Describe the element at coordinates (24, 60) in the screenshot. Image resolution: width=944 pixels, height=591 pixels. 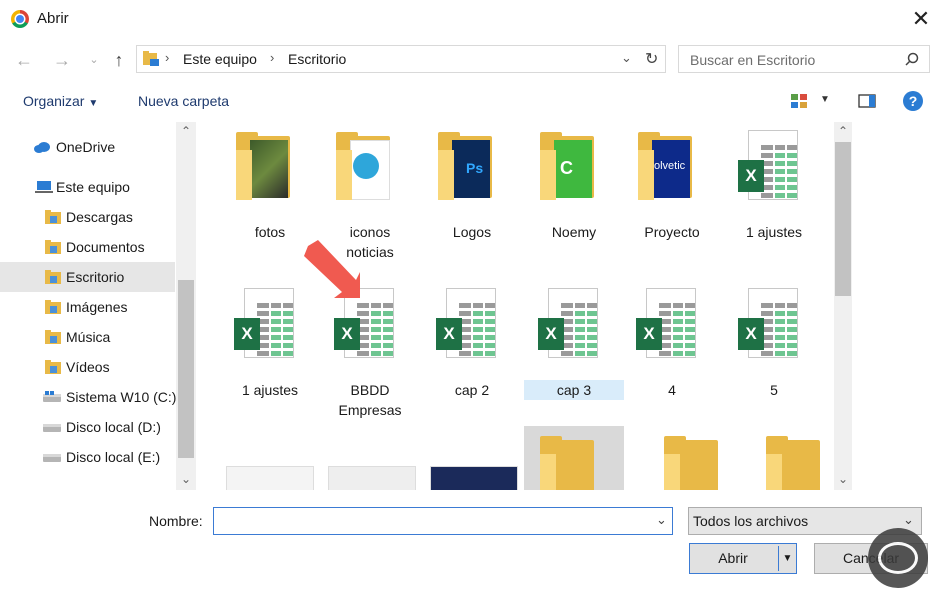
I see `back-button: ←` at that location.